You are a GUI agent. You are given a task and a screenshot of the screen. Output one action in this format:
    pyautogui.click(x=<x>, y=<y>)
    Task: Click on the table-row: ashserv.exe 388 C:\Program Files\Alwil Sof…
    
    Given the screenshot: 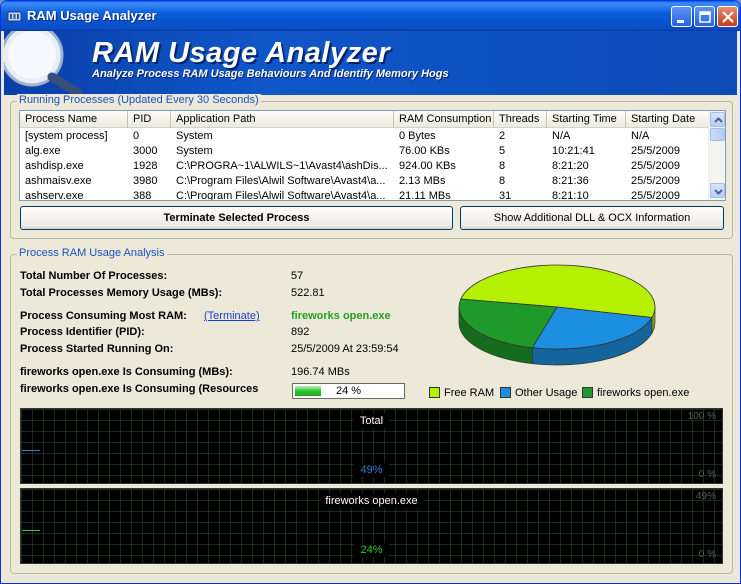 What is the action you would take?
    pyautogui.click(x=365, y=195)
    